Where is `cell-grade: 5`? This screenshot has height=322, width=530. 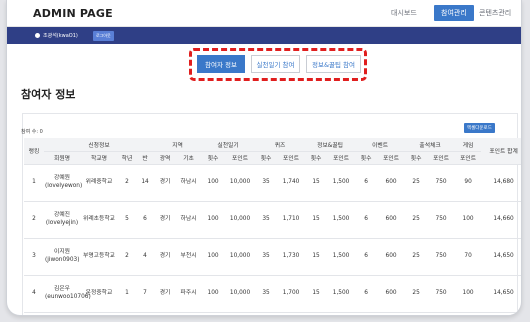
cell-grade: 5 is located at coordinates (127, 220).